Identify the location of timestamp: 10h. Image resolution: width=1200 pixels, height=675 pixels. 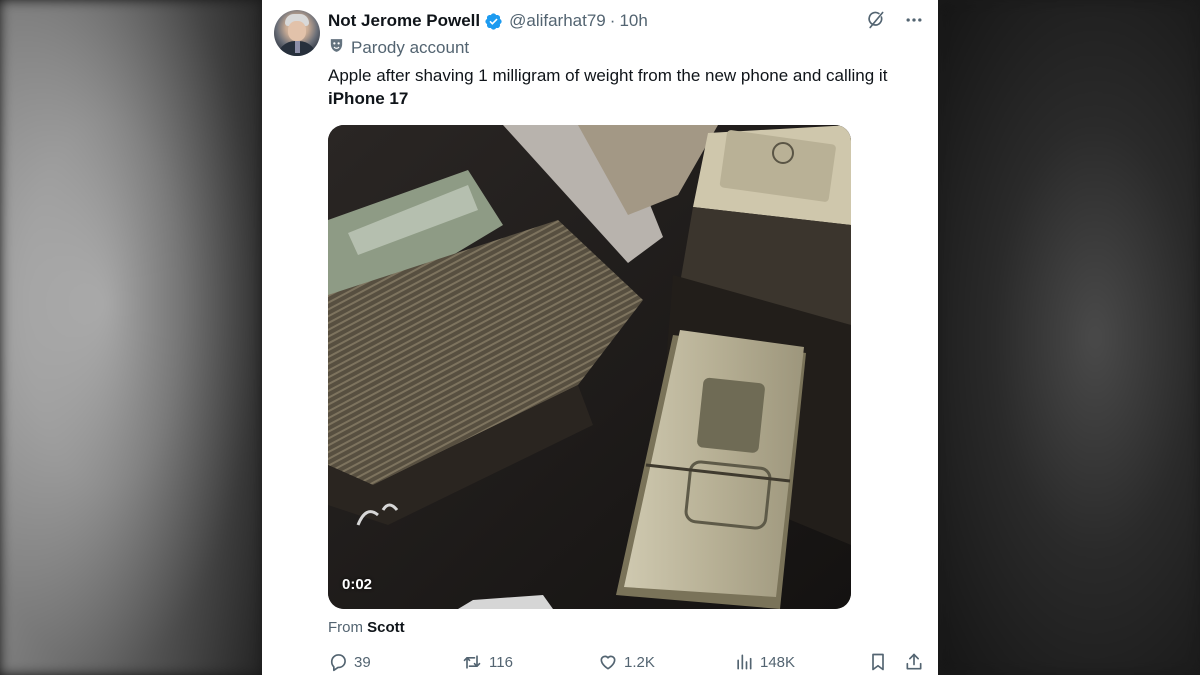
(633, 21).